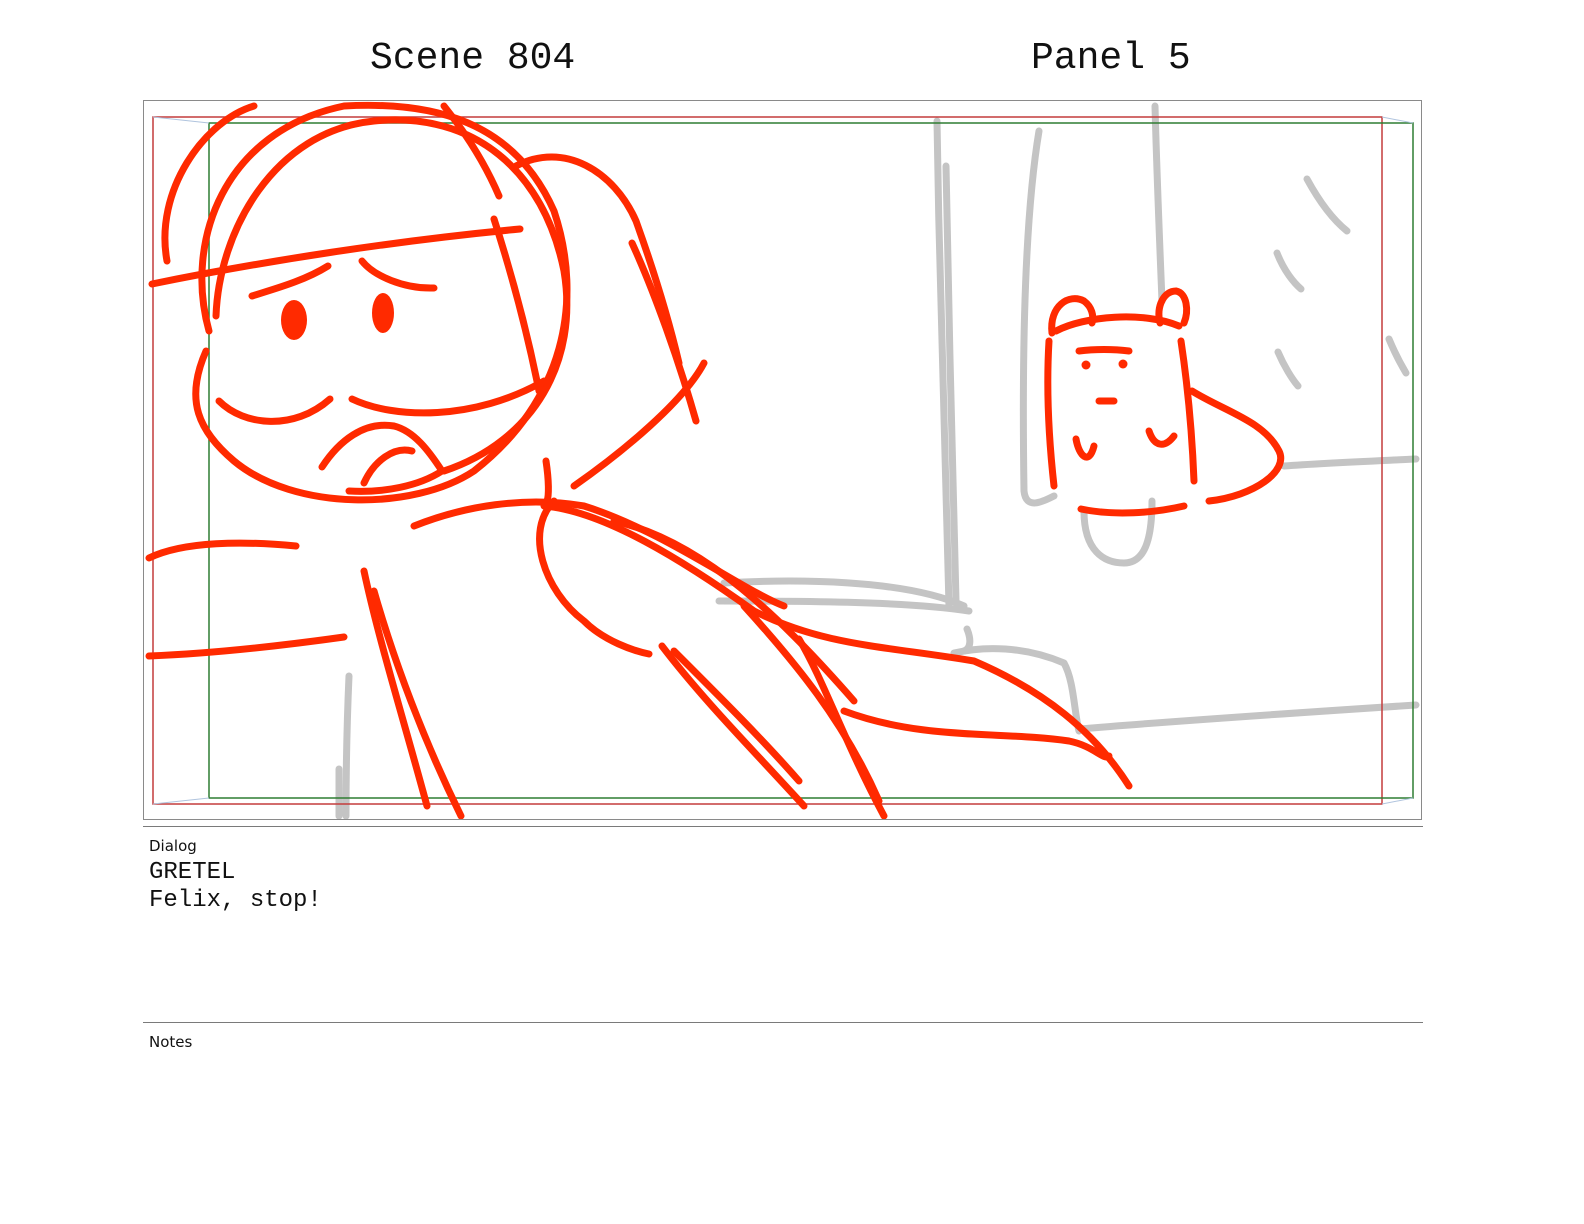 The width and height of the screenshot is (1584, 1224). I want to click on dialog-divider, so click(783, 826).